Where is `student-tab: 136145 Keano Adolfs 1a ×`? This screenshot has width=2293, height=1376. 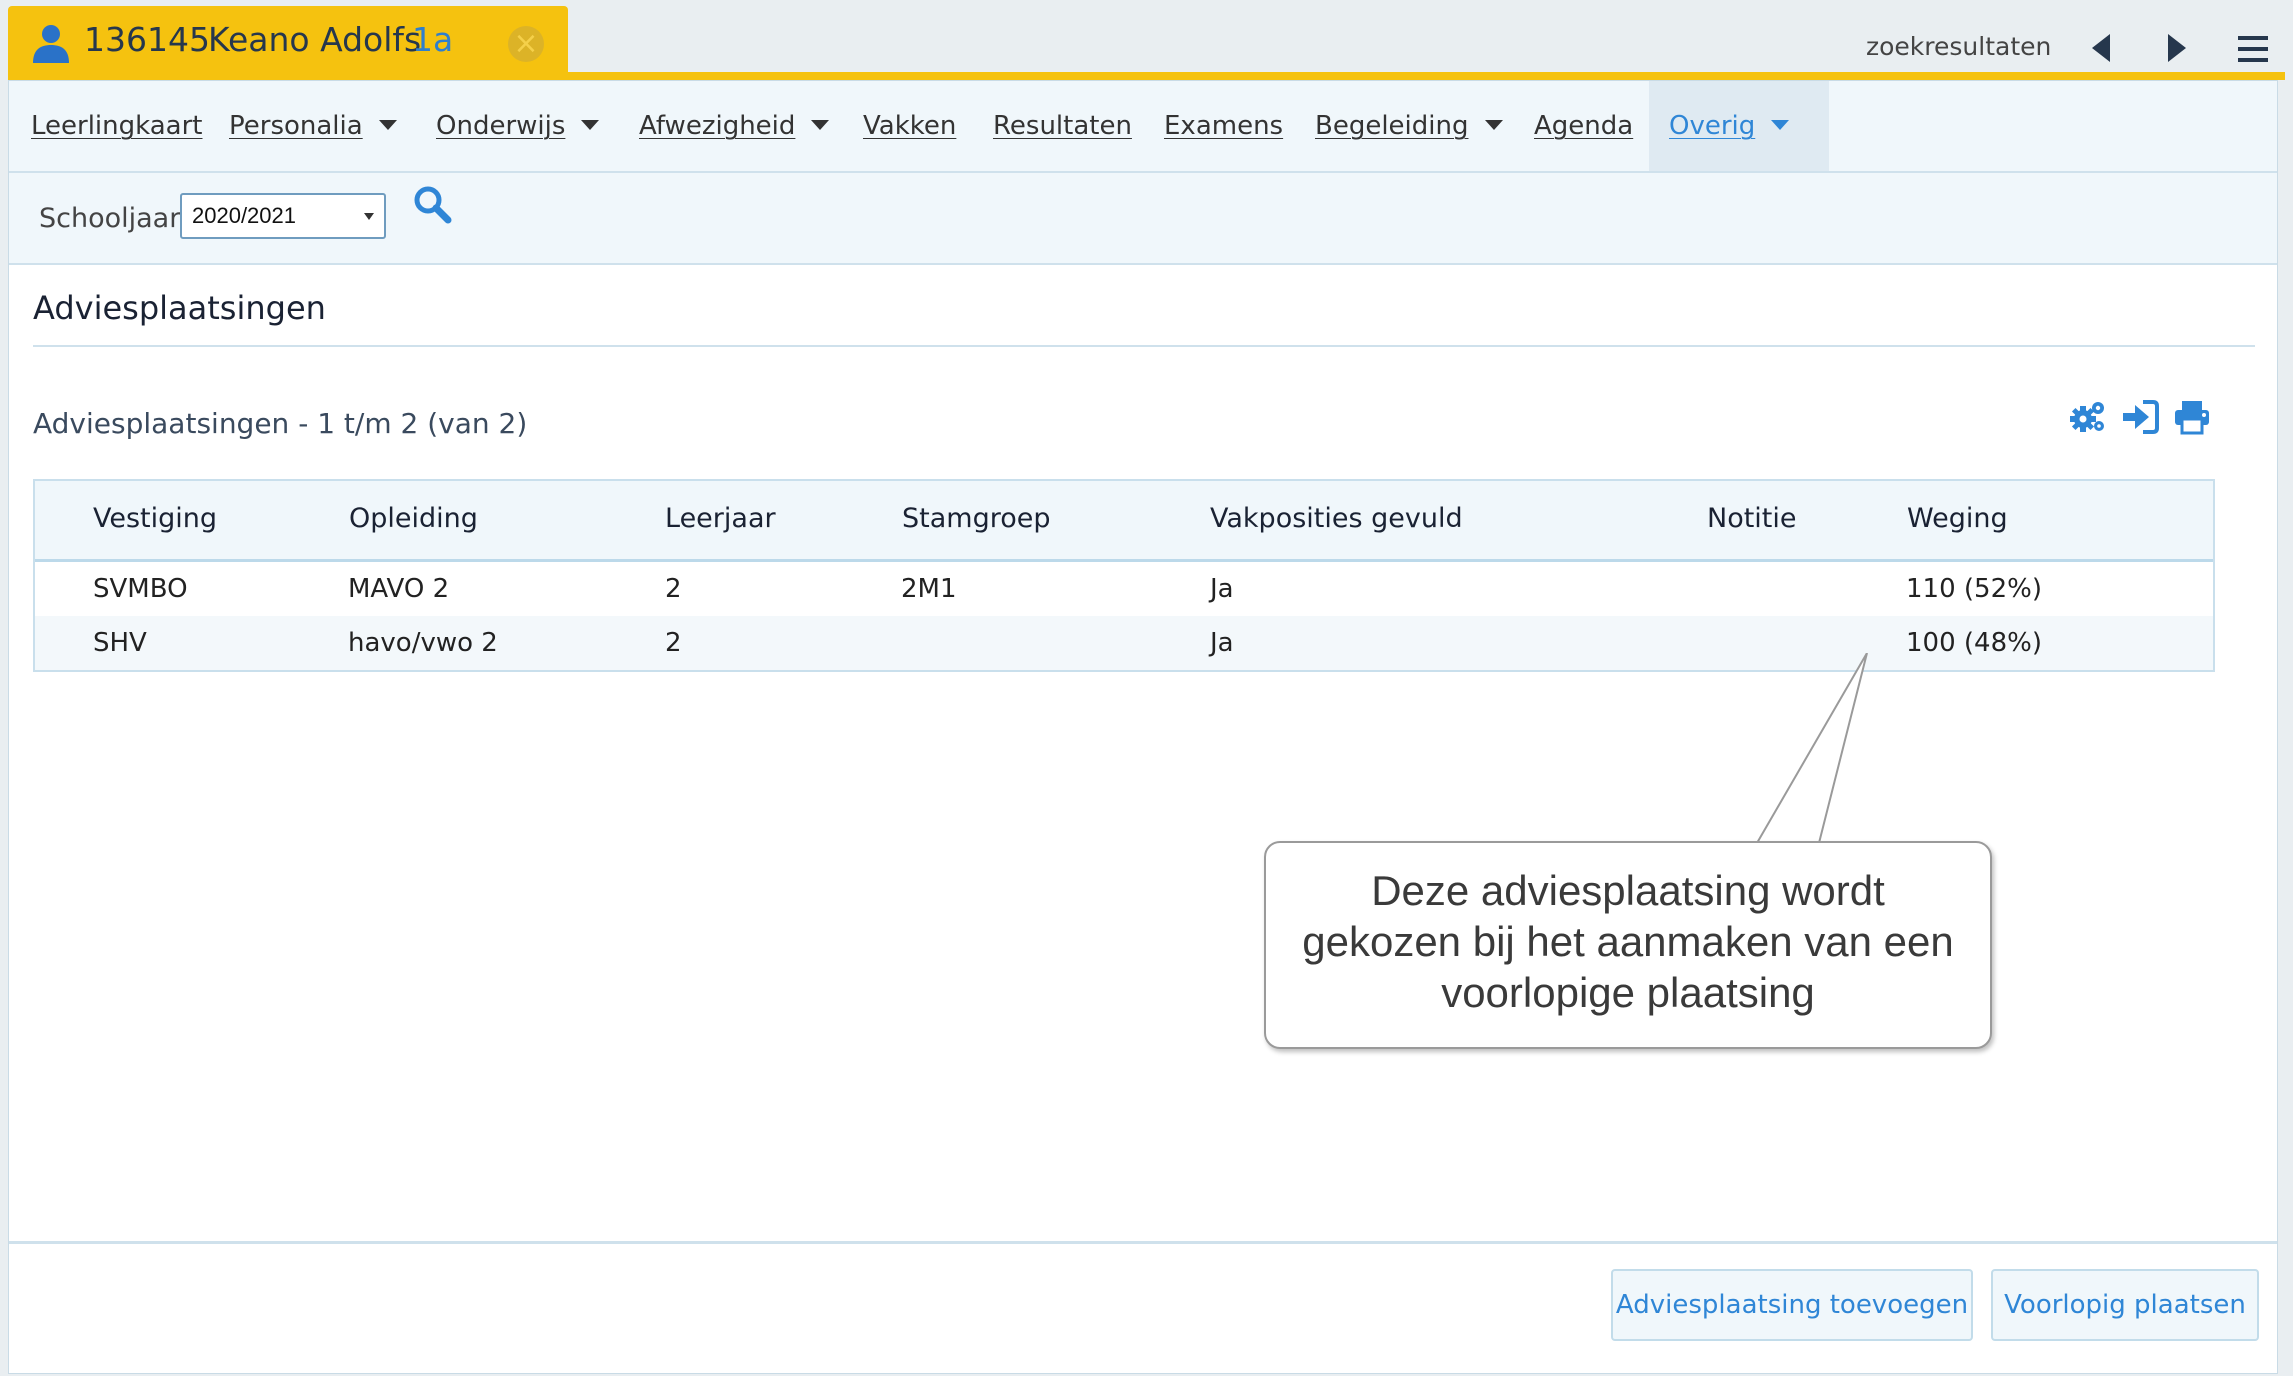 student-tab: 136145 Keano Adolfs 1a × is located at coordinates (288, 43).